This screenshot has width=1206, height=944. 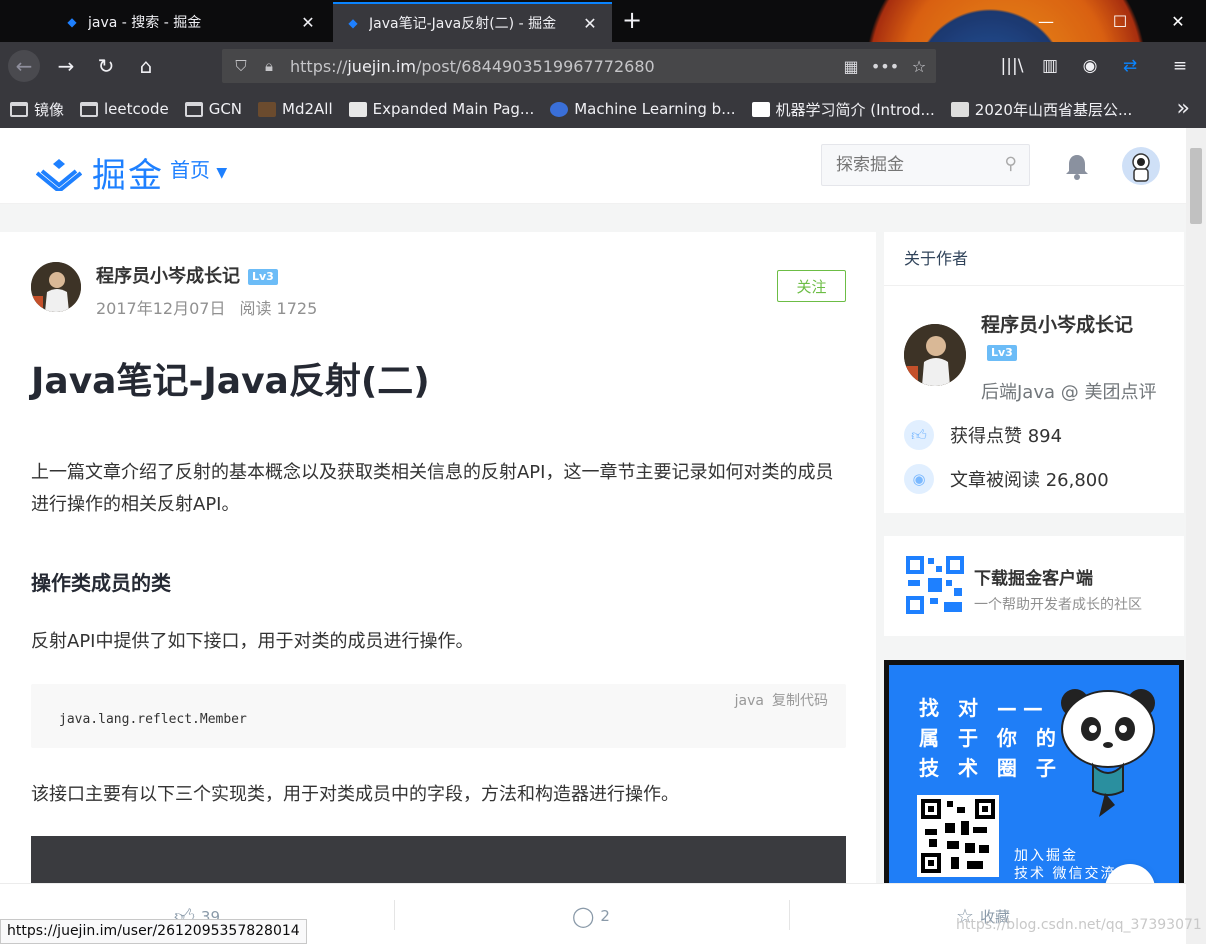 I want to click on lock-icon: 🔒︎, so click(x=269, y=66).